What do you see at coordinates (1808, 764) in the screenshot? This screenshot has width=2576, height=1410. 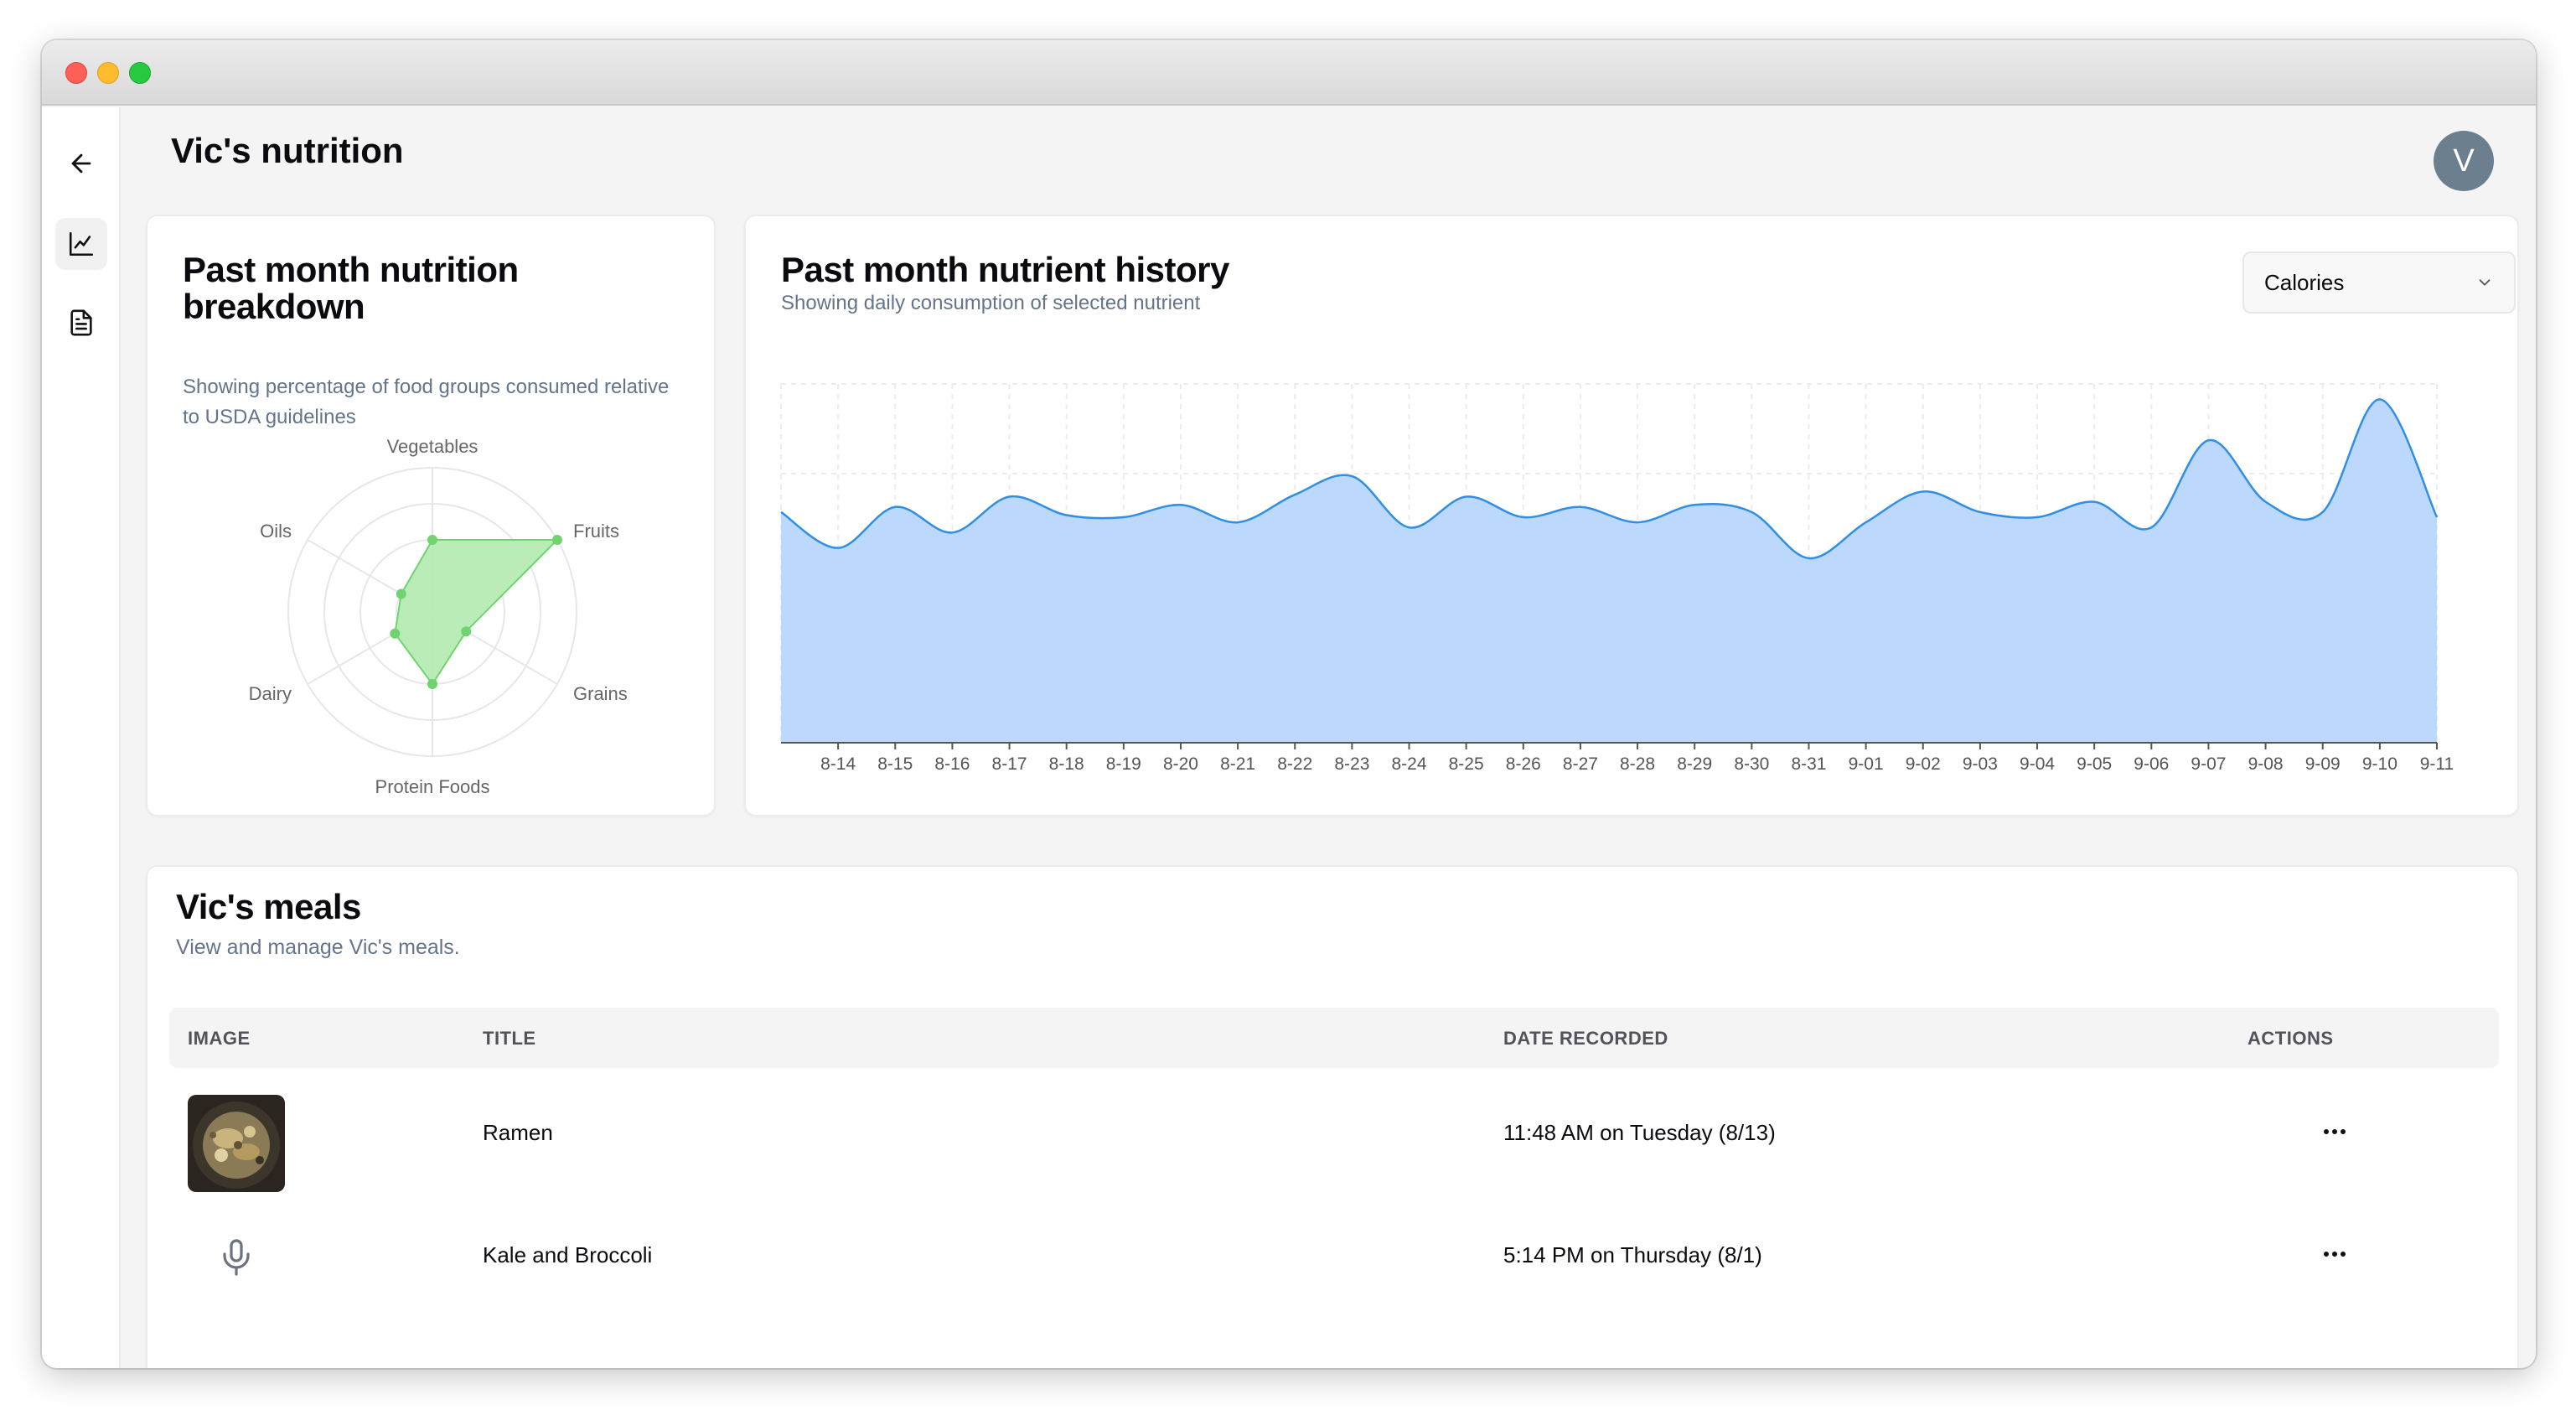 I see `x-axis-tick-label: 8-31` at bounding box center [1808, 764].